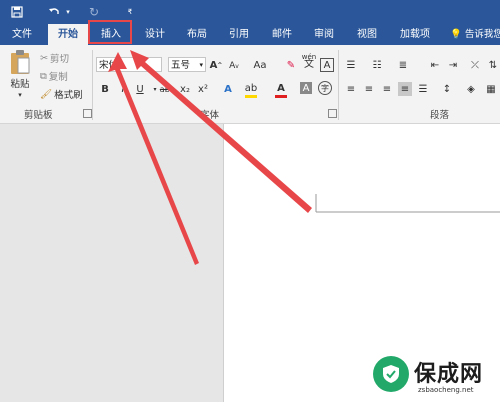 This screenshot has width=500, height=402. Describe the element at coordinates (185, 89) in the screenshot. I see `subscript-icon: x₂` at that location.